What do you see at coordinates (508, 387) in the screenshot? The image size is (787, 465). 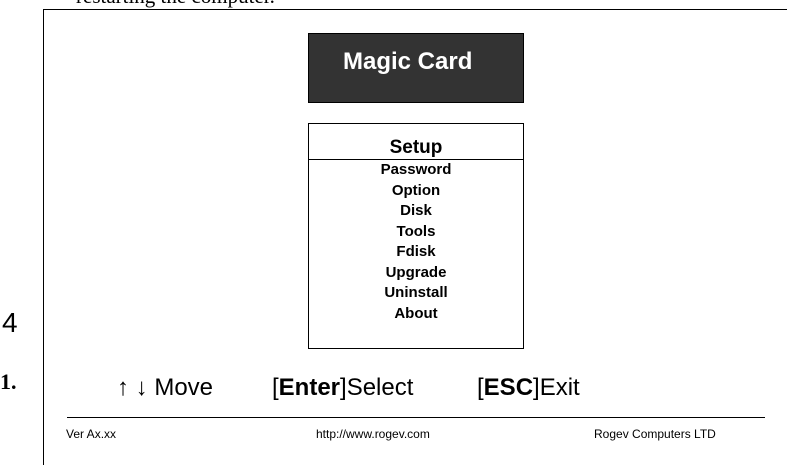 I see `esc-key-name: ESC` at bounding box center [508, 387].